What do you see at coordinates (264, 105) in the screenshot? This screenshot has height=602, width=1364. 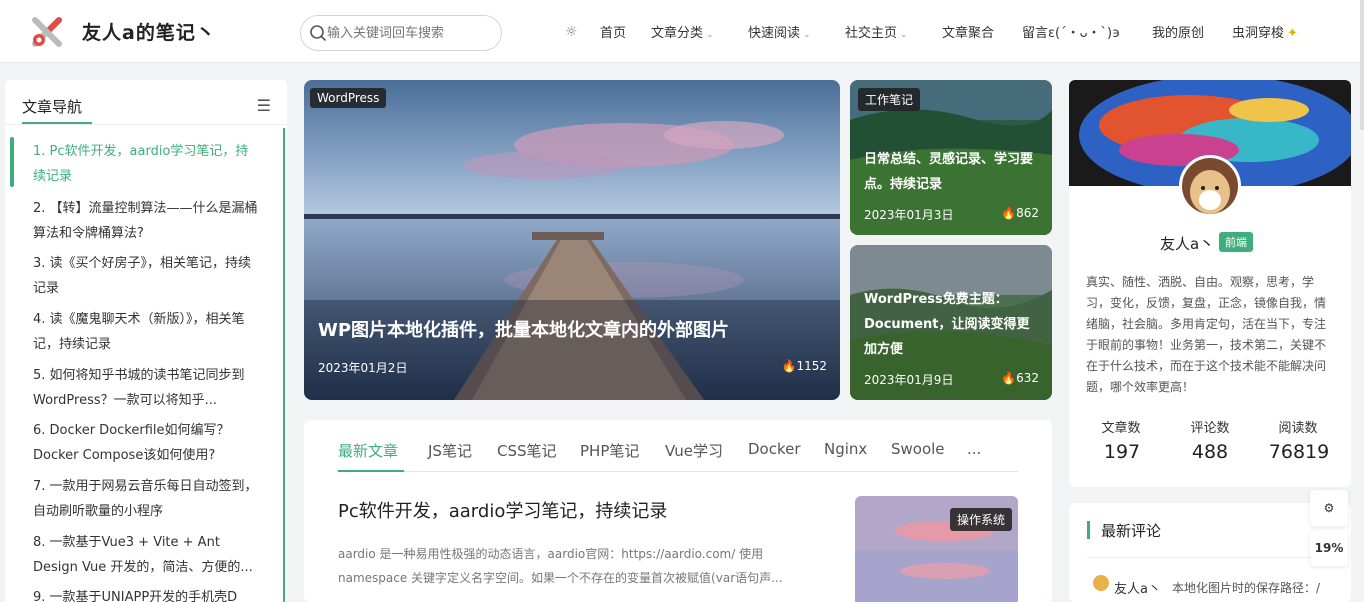 I see `menu-icon: ☰` at bounding box center [264, 105].